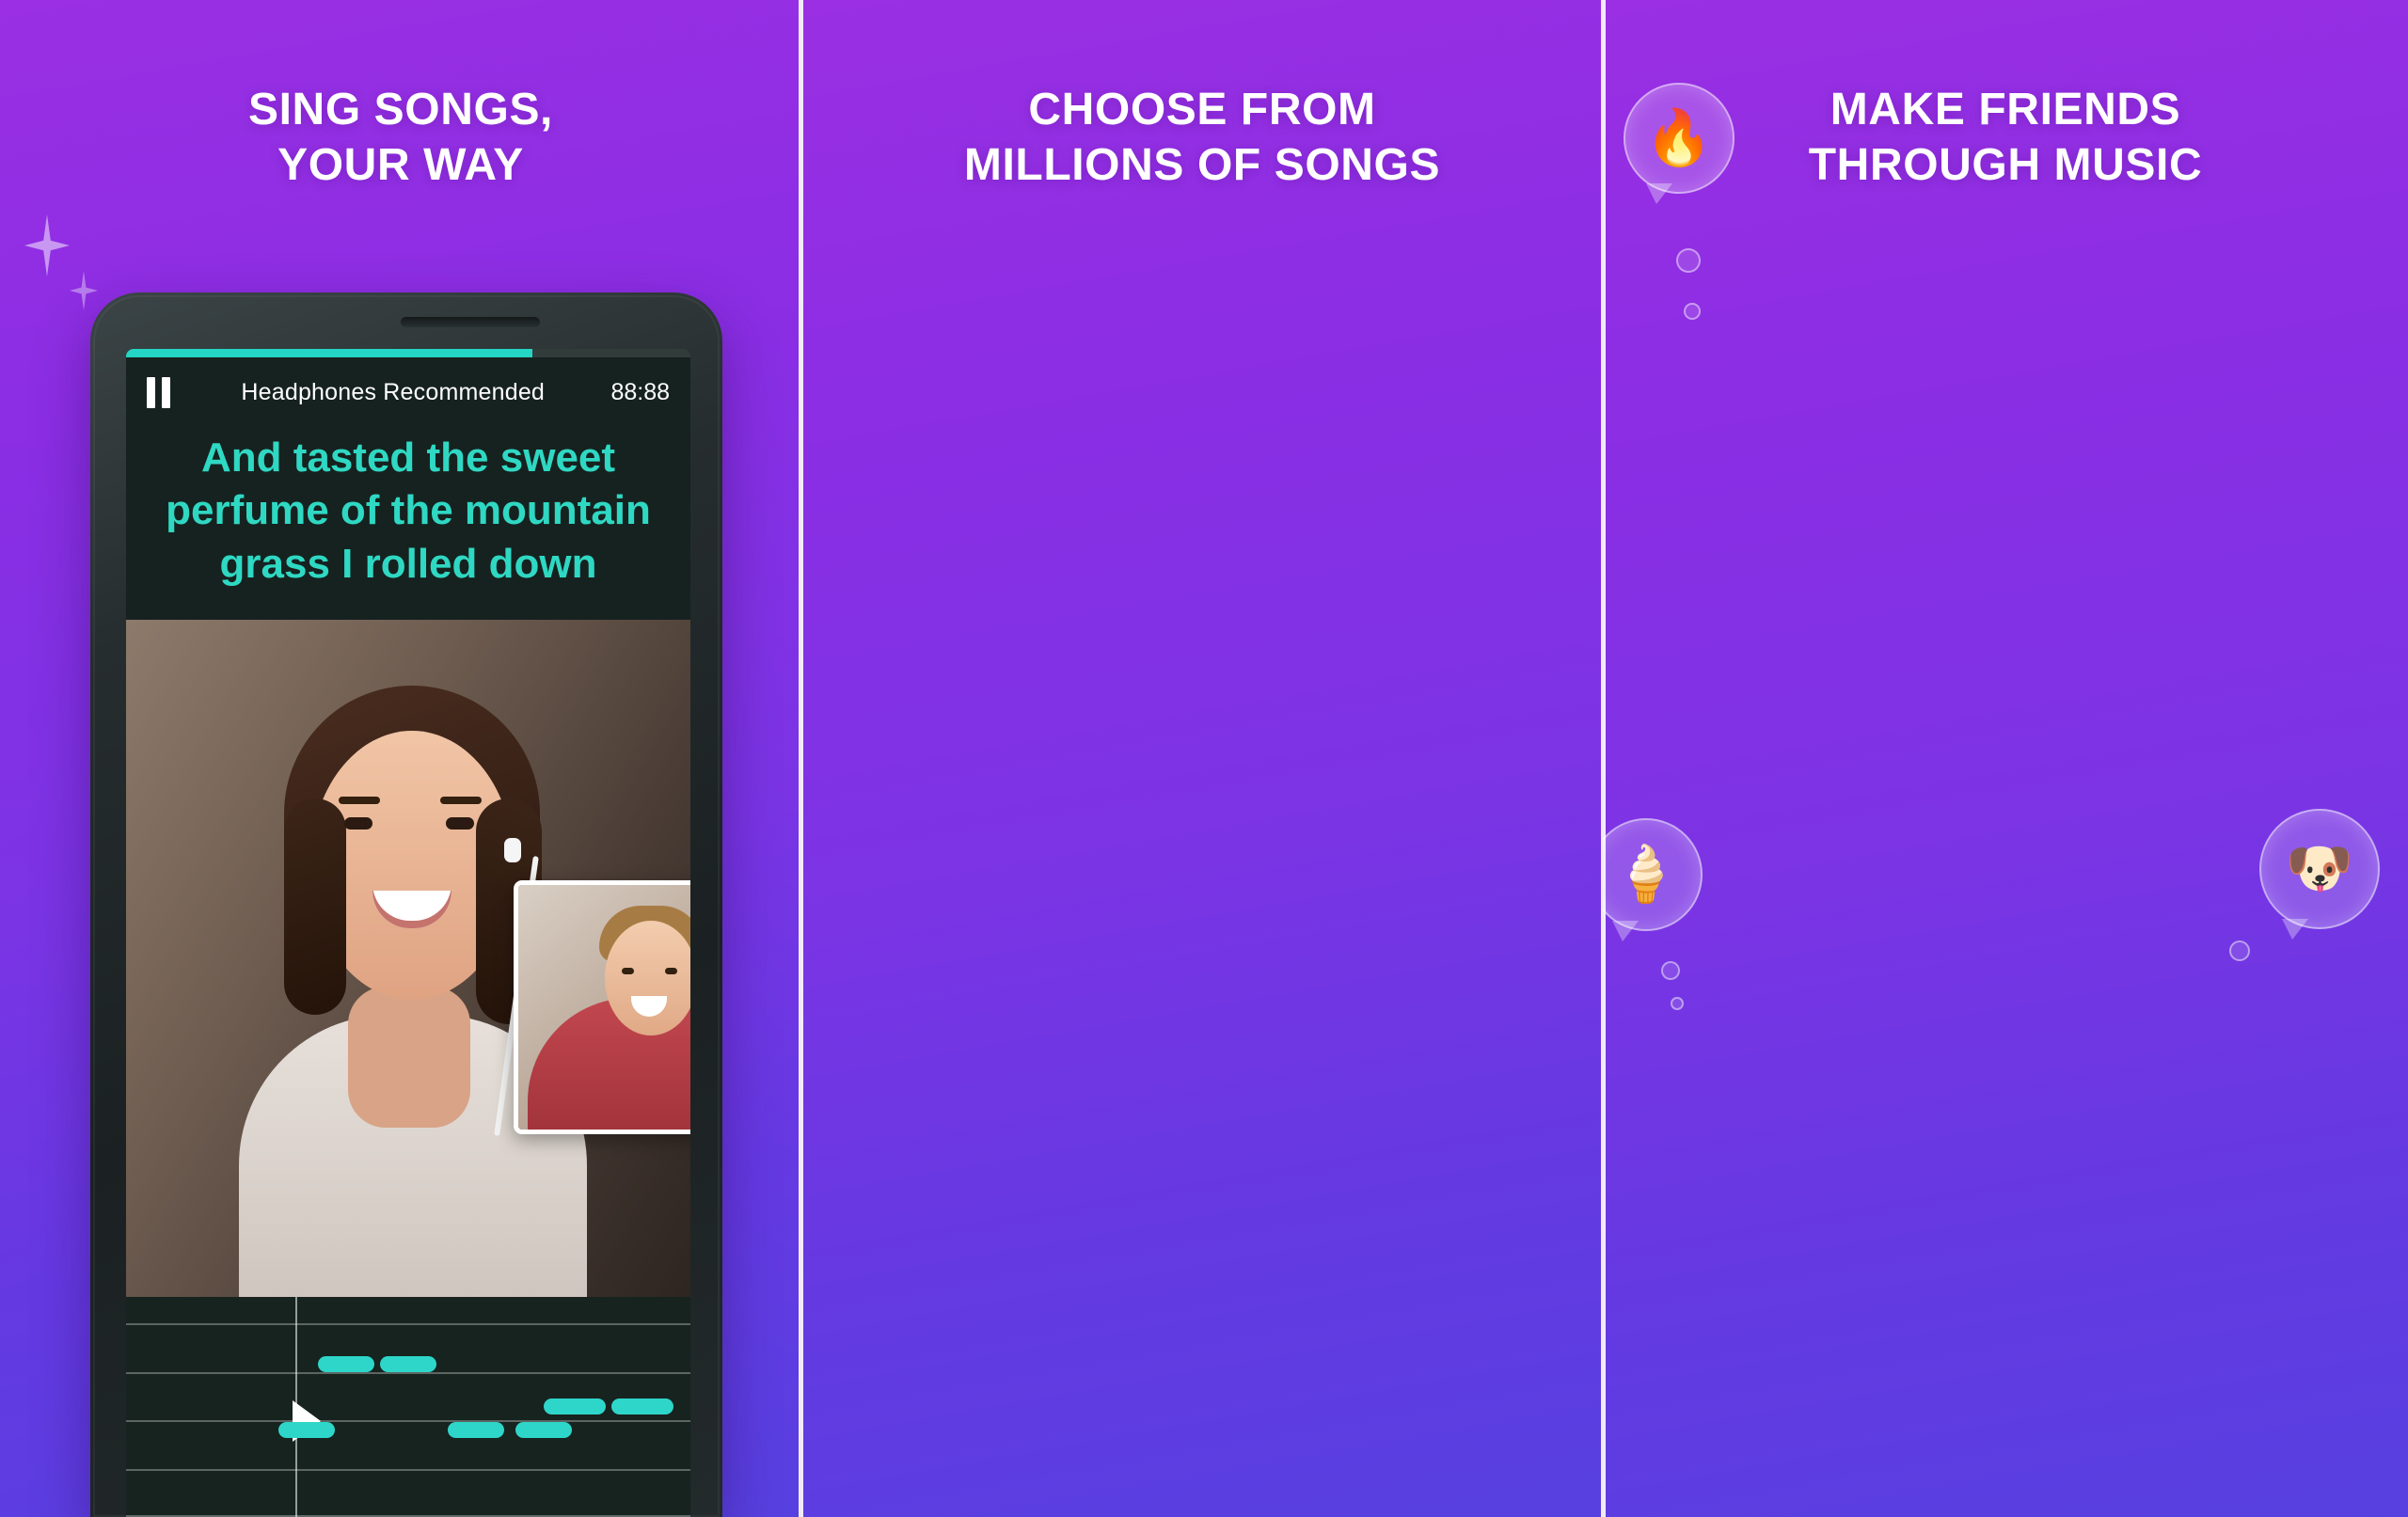 This screenshot has width=2408, height=1517. Describe the element at coordinates (1202, 138) in the screenshot. I see `panel-headline: CHOOSE FROM MILLIONS OF SONGS` at that location.